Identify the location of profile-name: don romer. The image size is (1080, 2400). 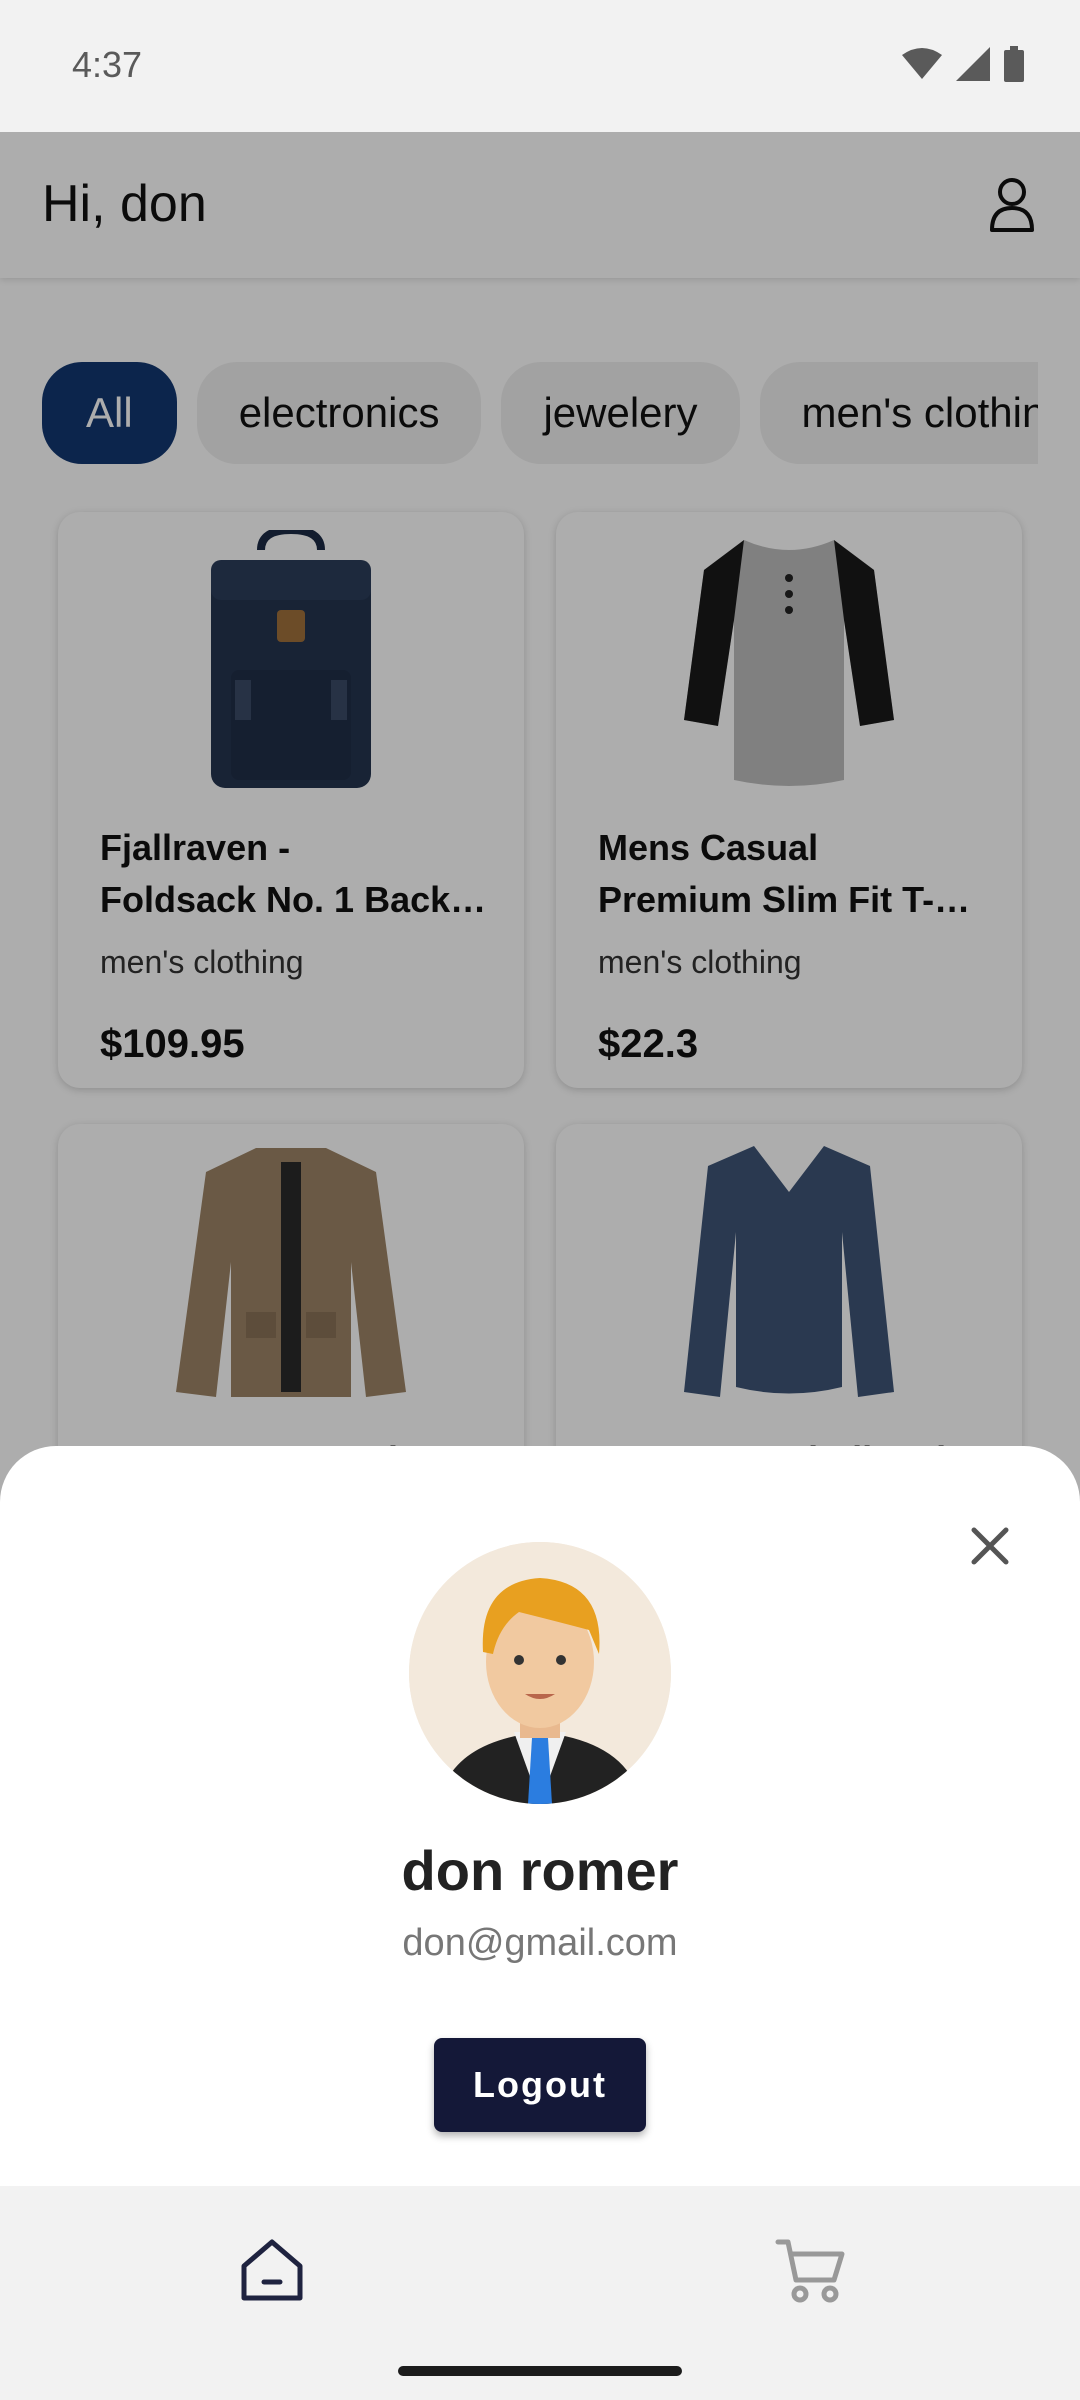
(540, 1870).